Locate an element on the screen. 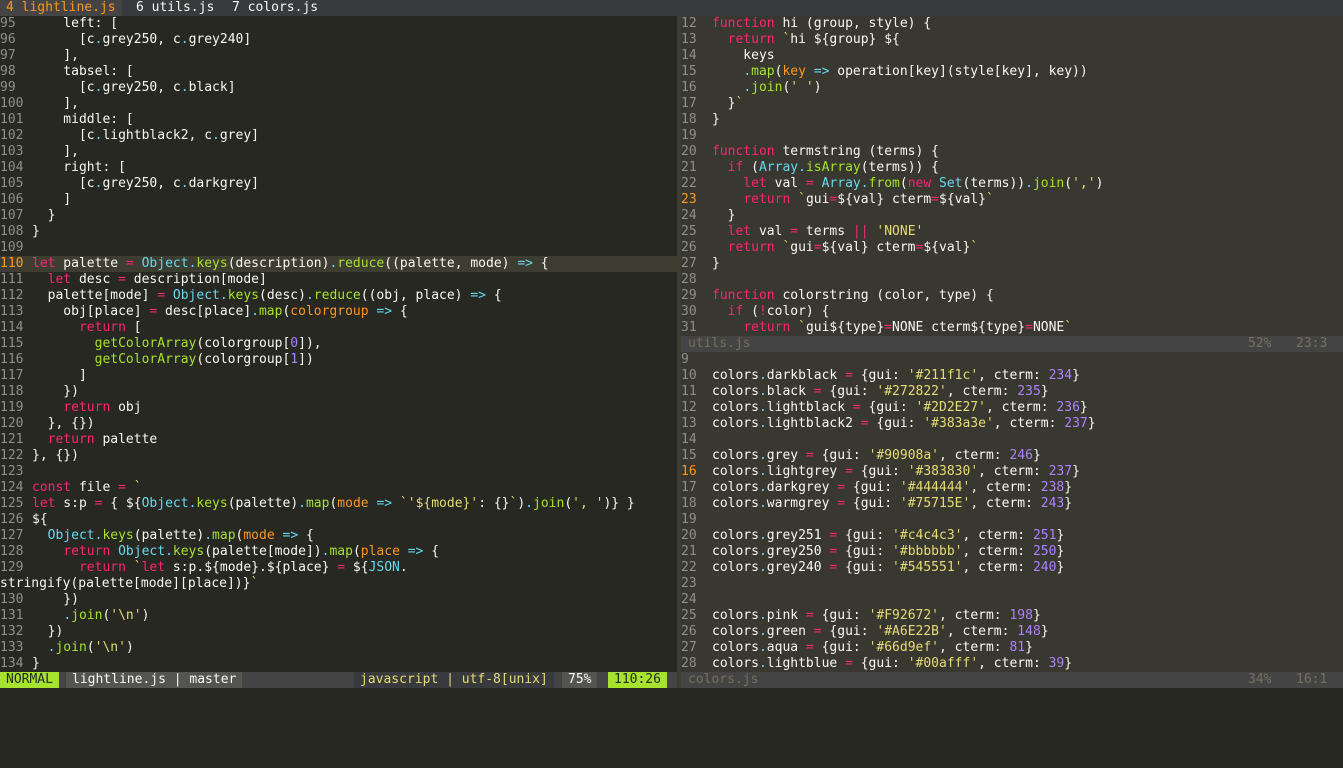  code-line: 26 return `gui=${val} cterm=${val}` is located at coordinates (1012, 248).